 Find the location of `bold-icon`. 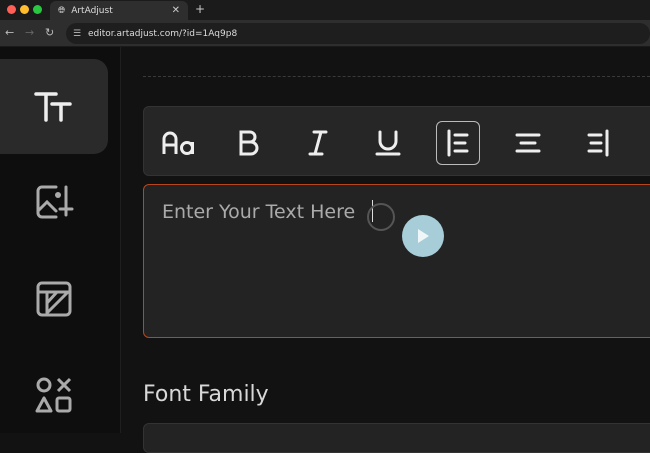

bold-icon is located at coordinates (249, 143).